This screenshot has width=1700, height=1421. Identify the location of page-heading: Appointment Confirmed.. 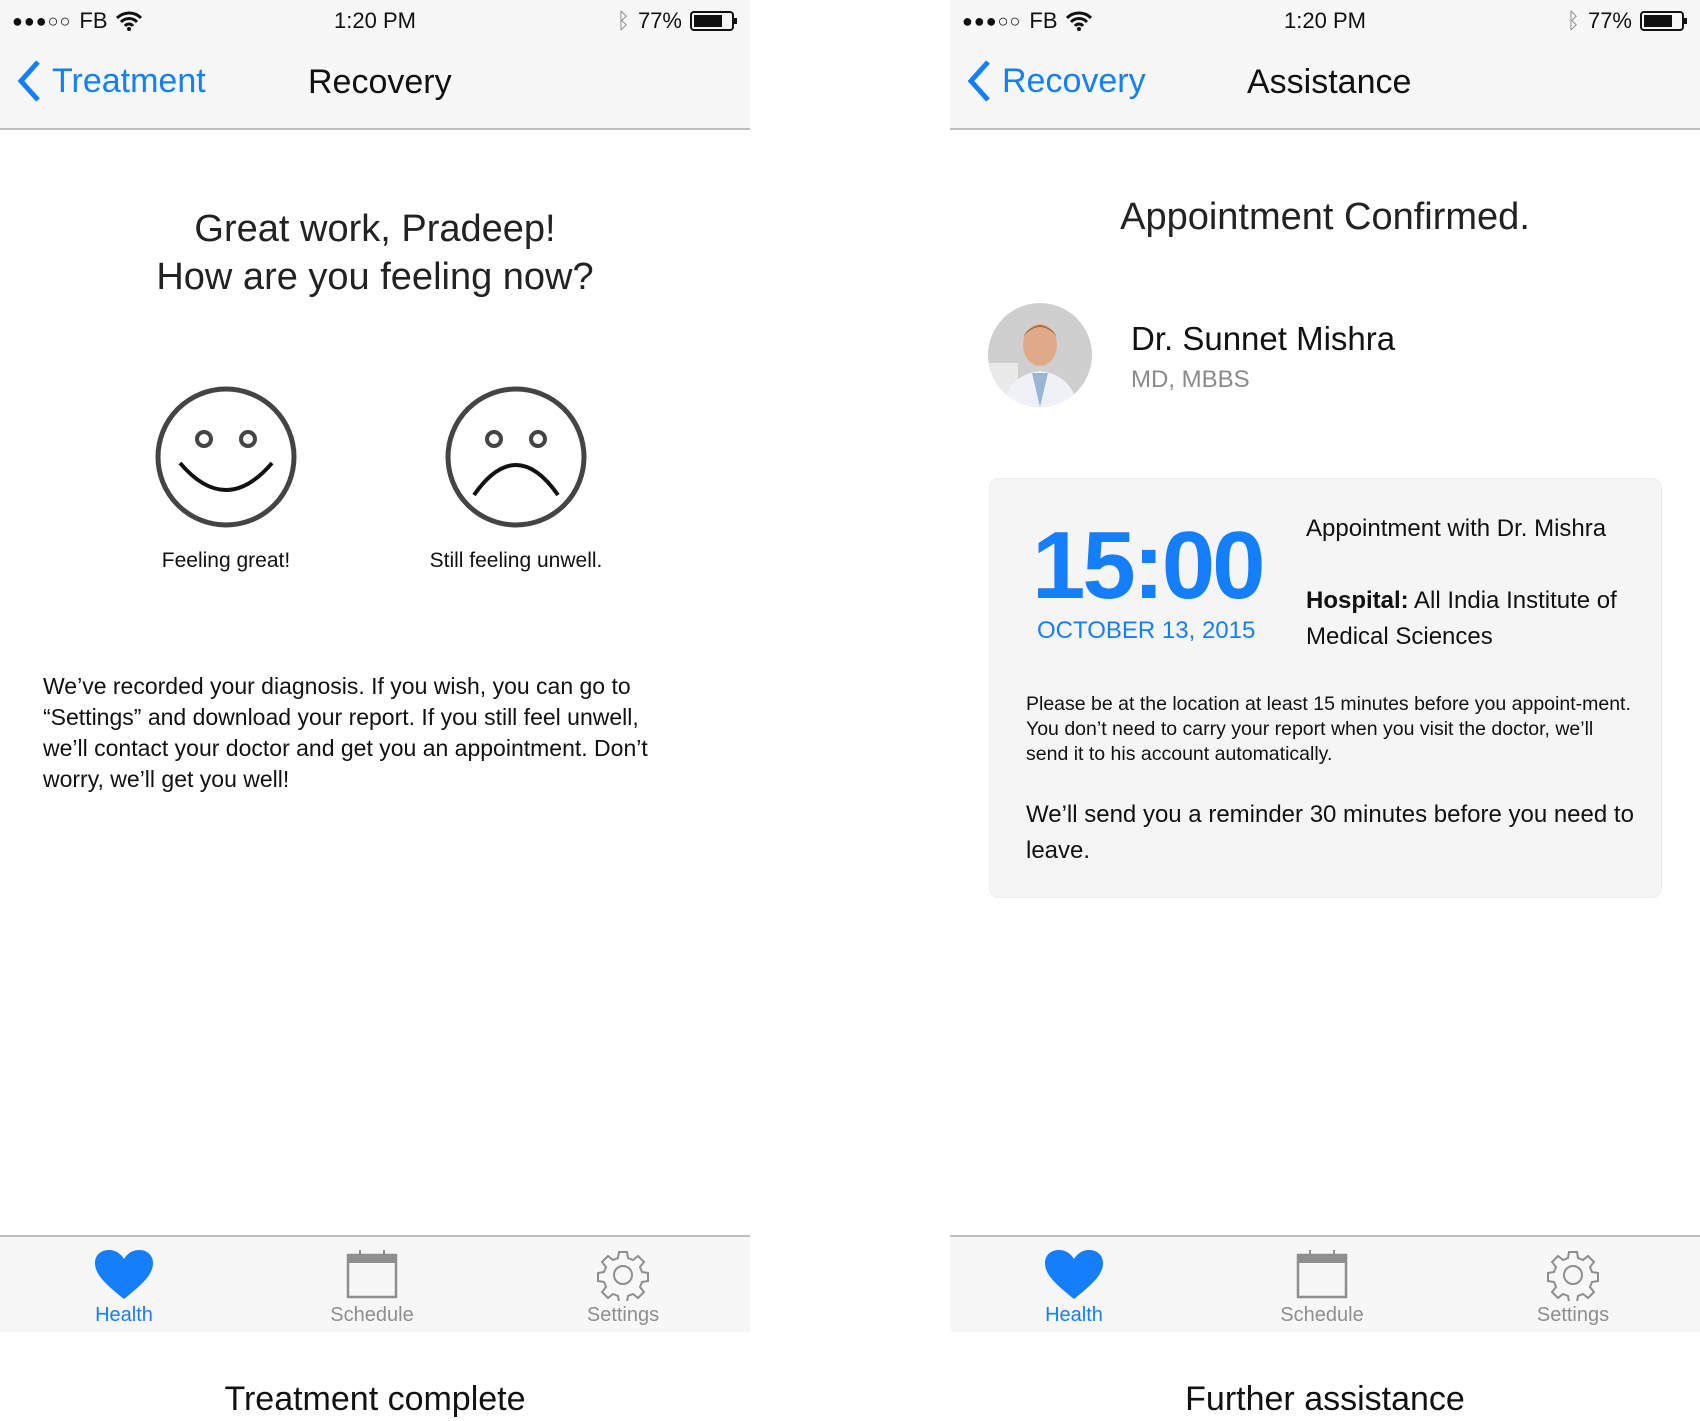
(1325, 217).